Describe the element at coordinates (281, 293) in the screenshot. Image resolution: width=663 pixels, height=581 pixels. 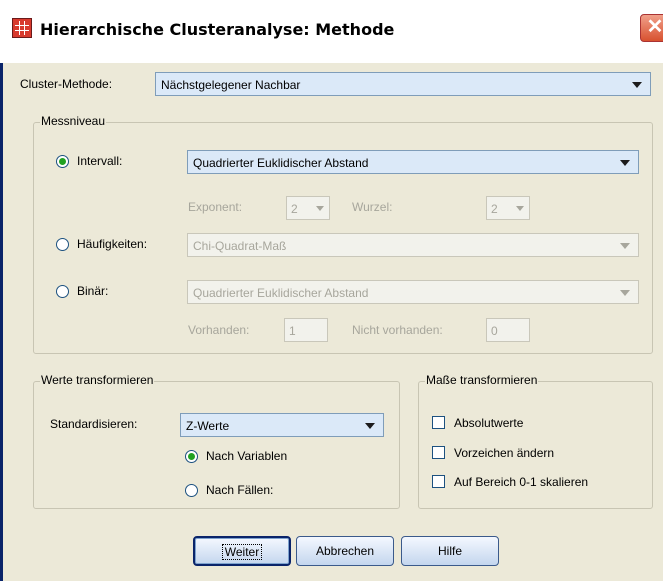
I see `binaer-value: Quadrierter Euklidischer Abstand` at that location.